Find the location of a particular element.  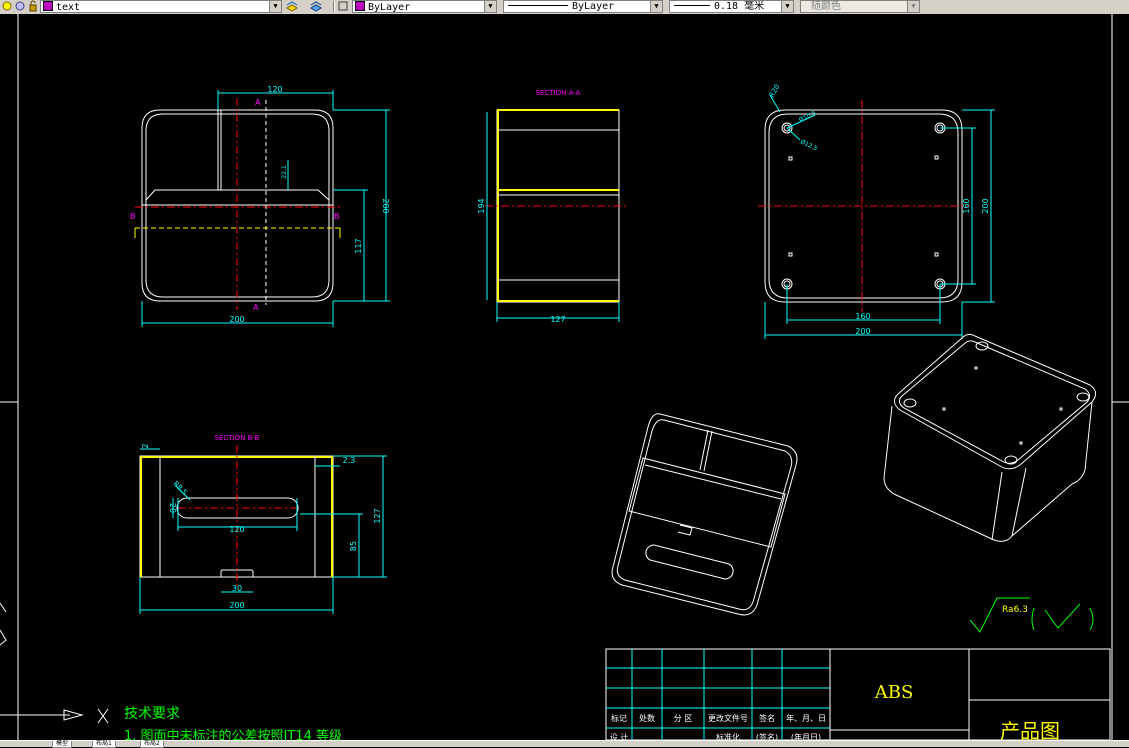

tb-header-3: 分 区 is located at coordinates (683, 718).